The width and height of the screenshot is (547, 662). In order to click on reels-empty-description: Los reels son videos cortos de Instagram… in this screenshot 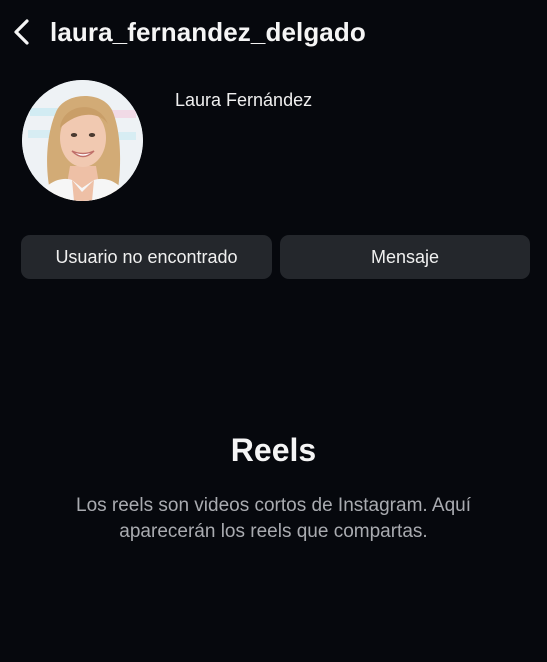, I will do `click(273, 518)`.